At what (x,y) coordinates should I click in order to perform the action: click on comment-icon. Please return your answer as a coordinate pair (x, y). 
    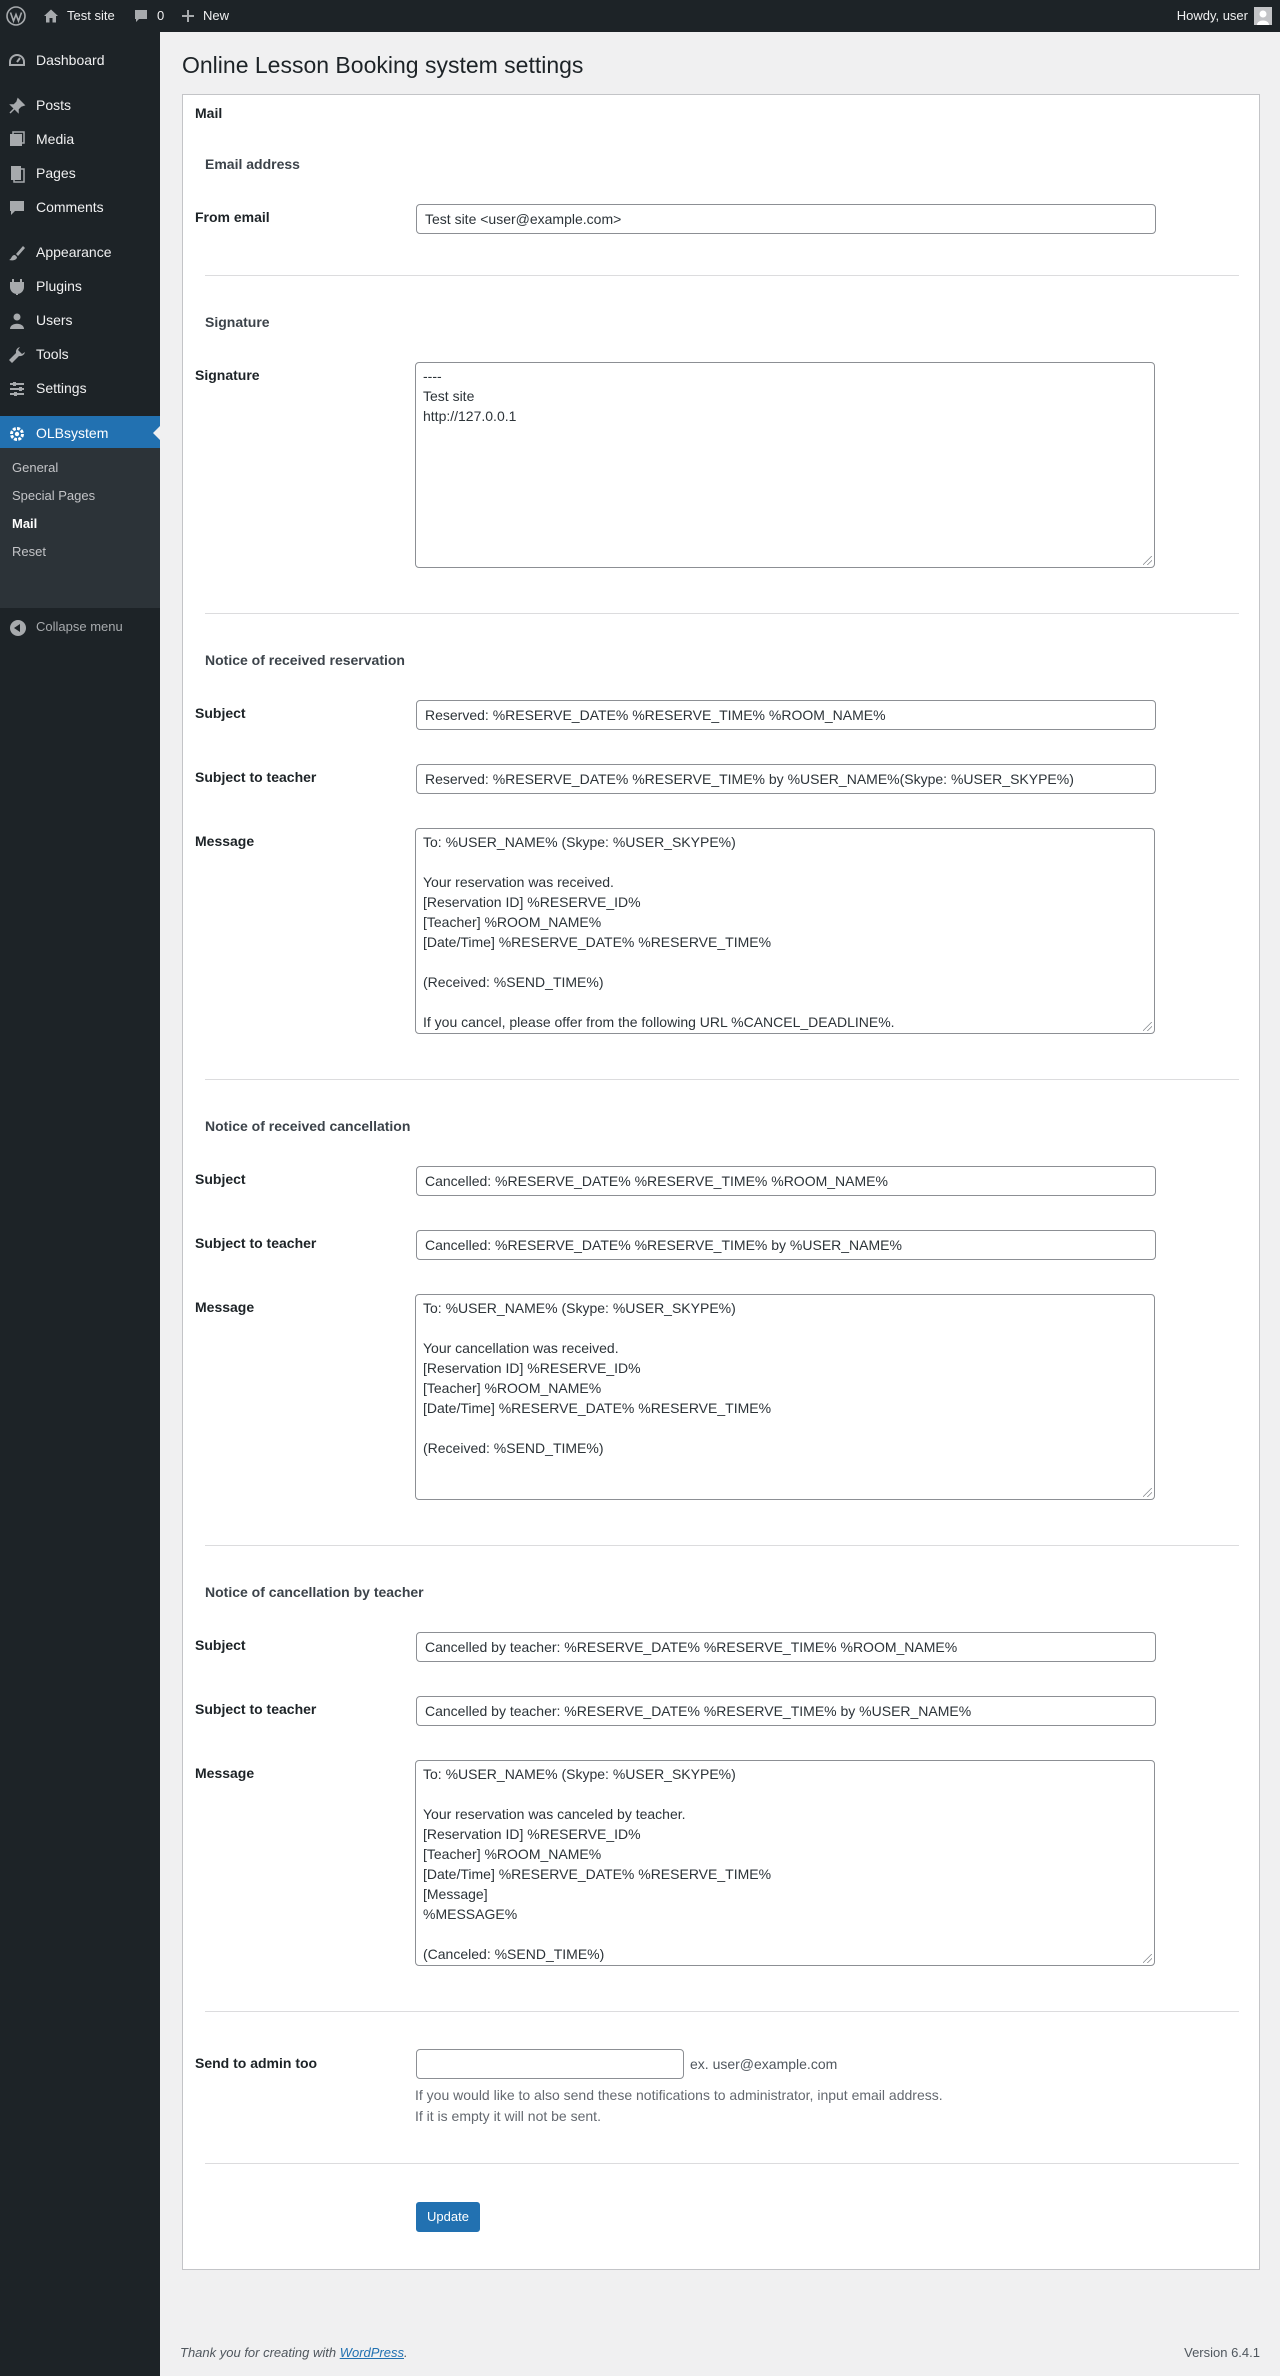
    Looking at the image, I should click on (17, 208).